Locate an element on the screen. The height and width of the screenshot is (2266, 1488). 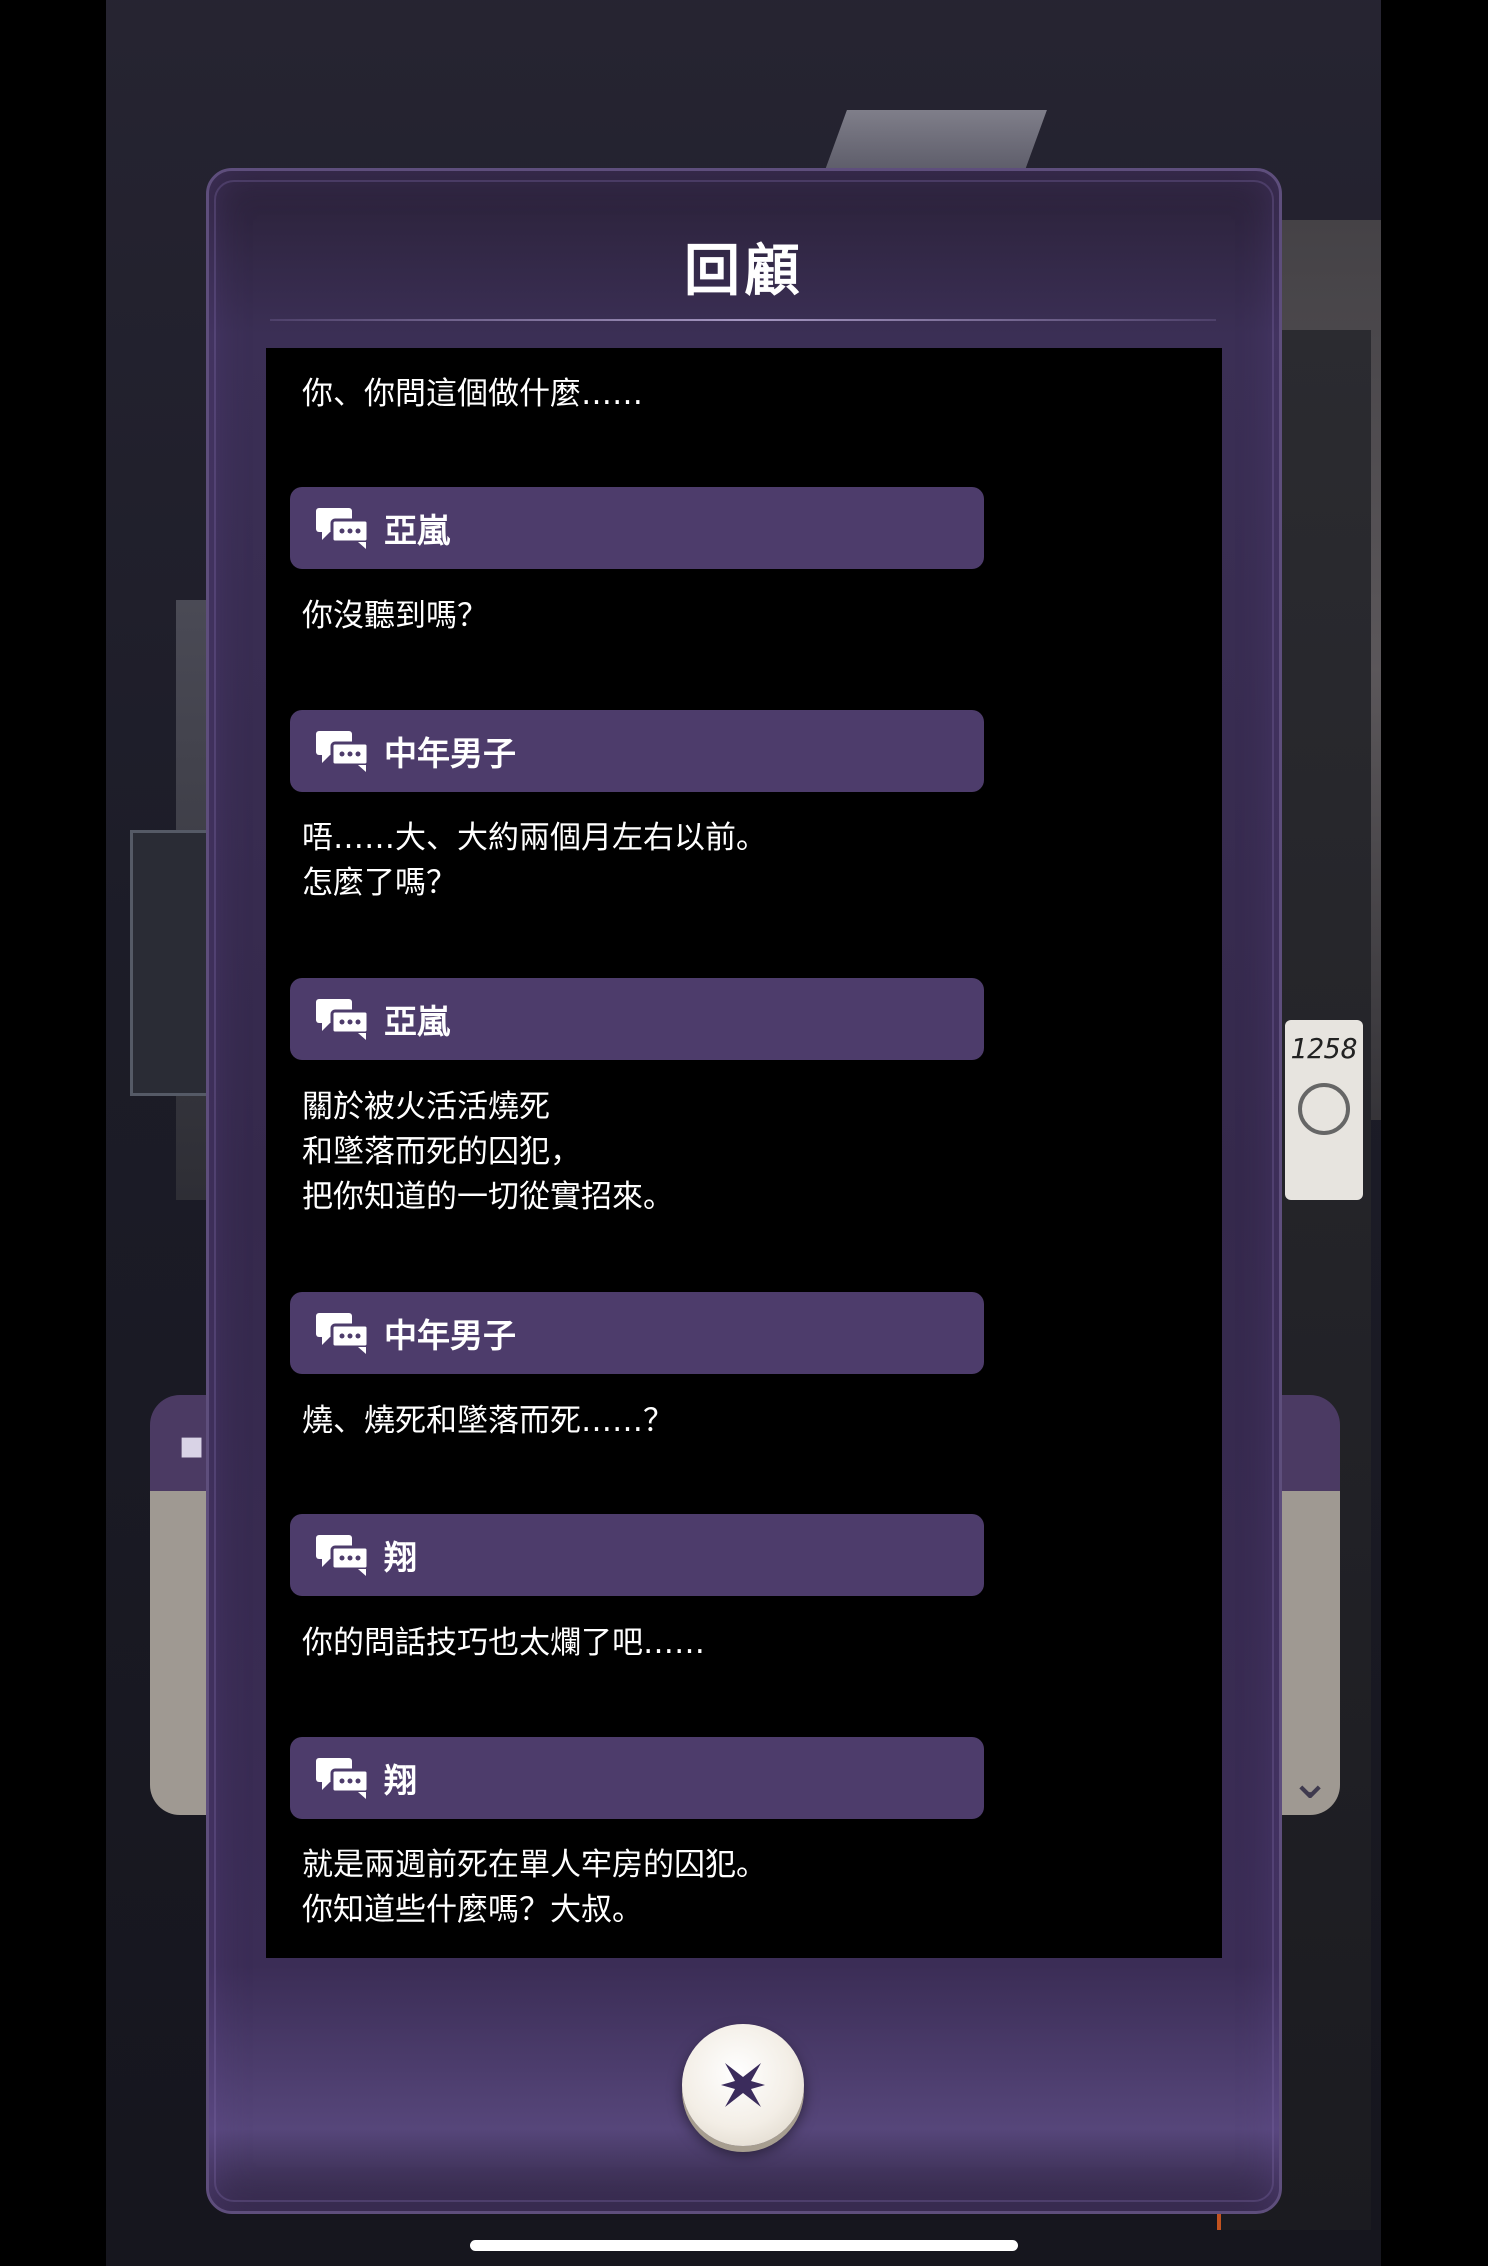
log-line: 唔……大、大約兩個月左右以前。 is located at coordinates (534, 838).